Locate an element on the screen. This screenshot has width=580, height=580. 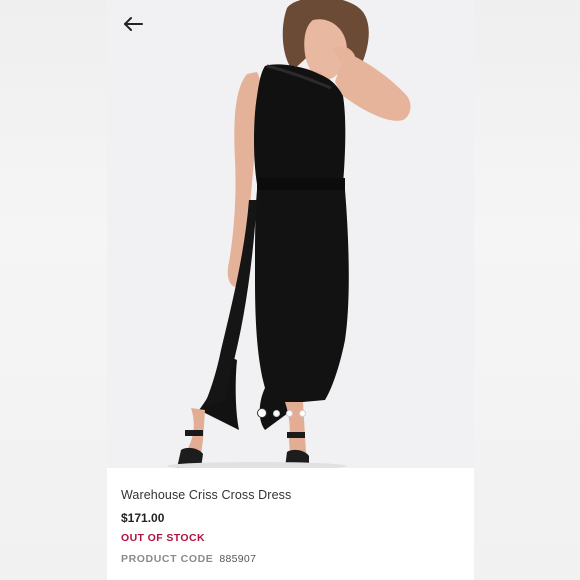
product-code-label: PRODUCT CODE is located at coordinates (167, 559).